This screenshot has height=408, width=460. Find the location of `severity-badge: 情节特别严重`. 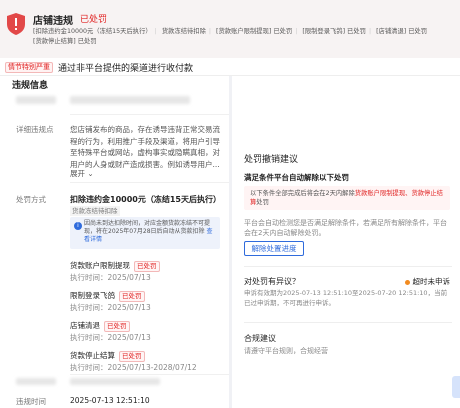

severity-badge: 情节特别严重 is located at coordinates (29, 67).